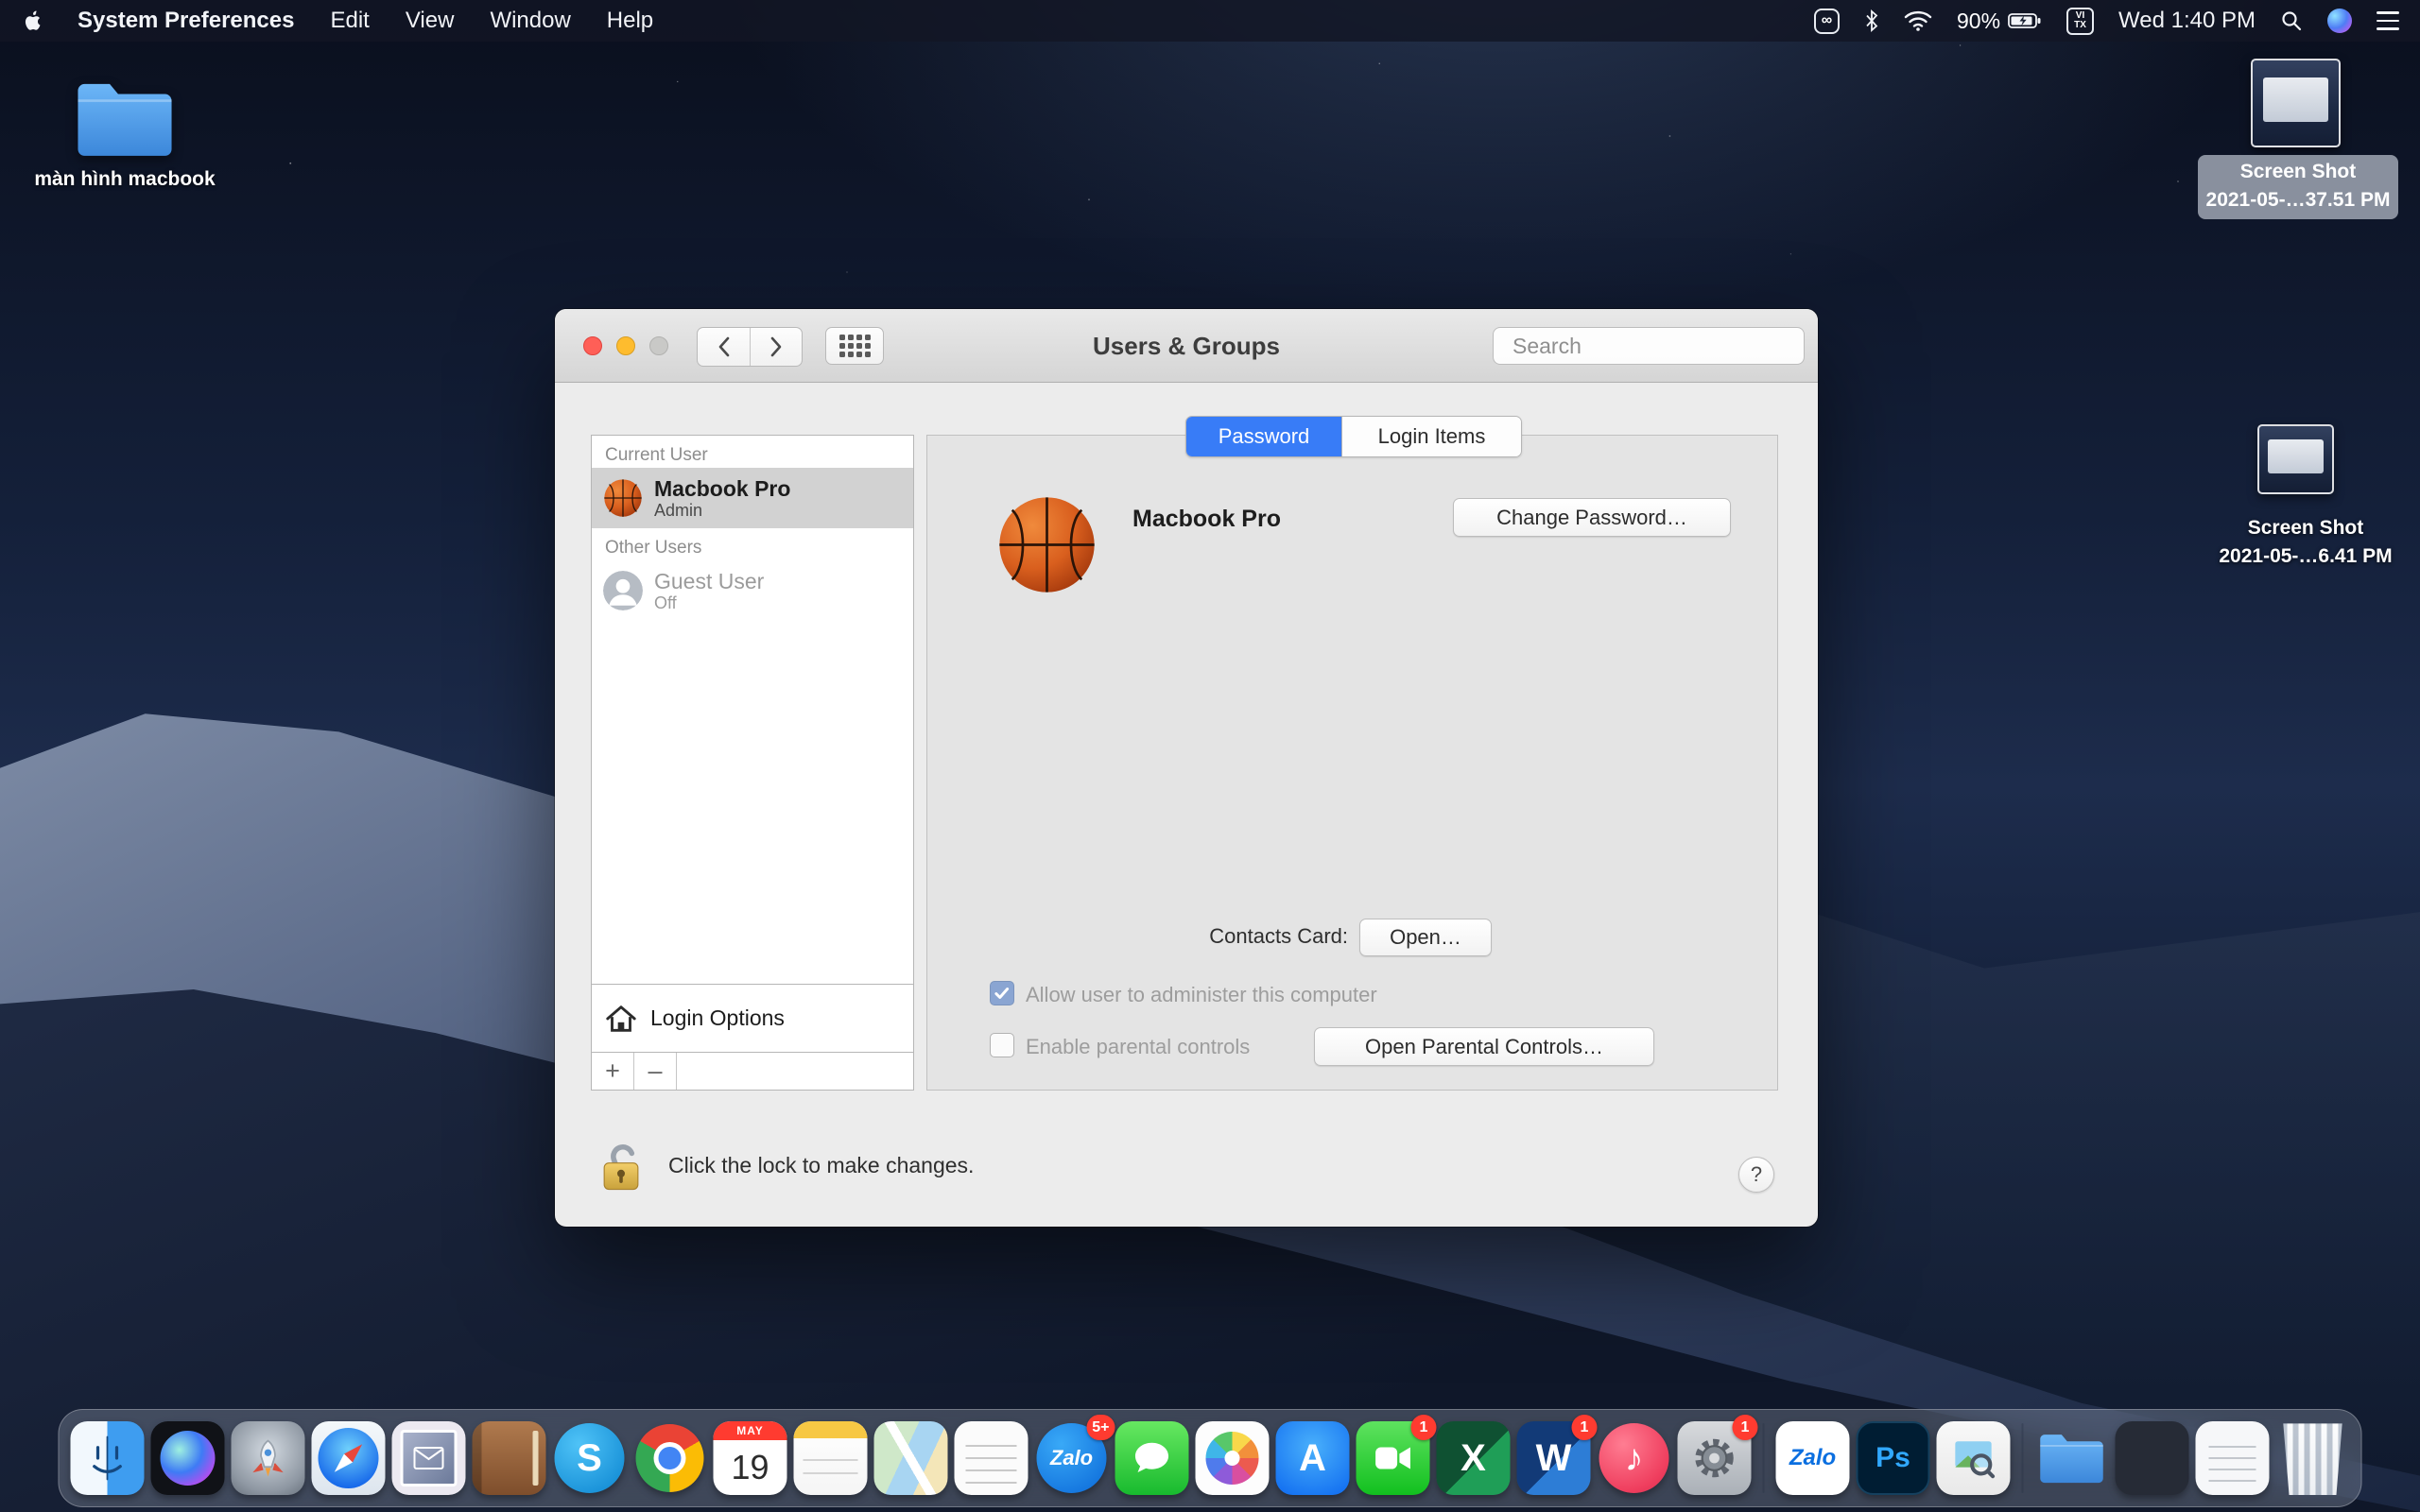 The height and width of the screenshot is (1512, 2420). Describe the element at coordinates (1075, 1455) in the screenshot. I see `dock-zalo: Zalo 5+` at that location.